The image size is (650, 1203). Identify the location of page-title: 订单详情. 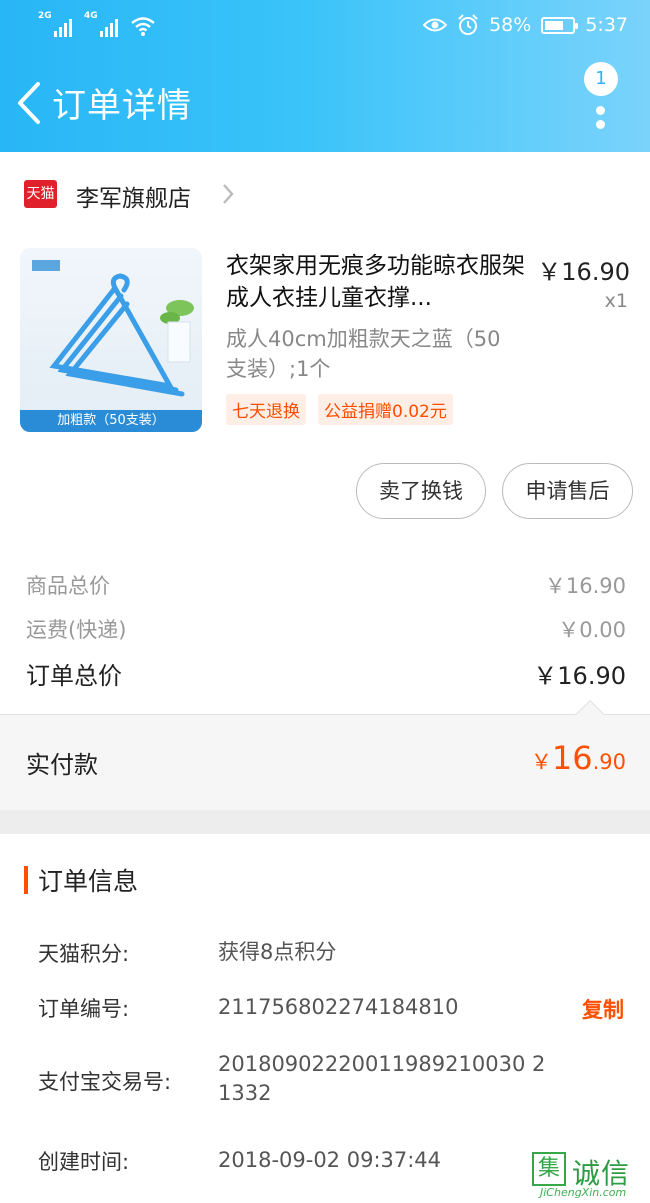
(122, 106).